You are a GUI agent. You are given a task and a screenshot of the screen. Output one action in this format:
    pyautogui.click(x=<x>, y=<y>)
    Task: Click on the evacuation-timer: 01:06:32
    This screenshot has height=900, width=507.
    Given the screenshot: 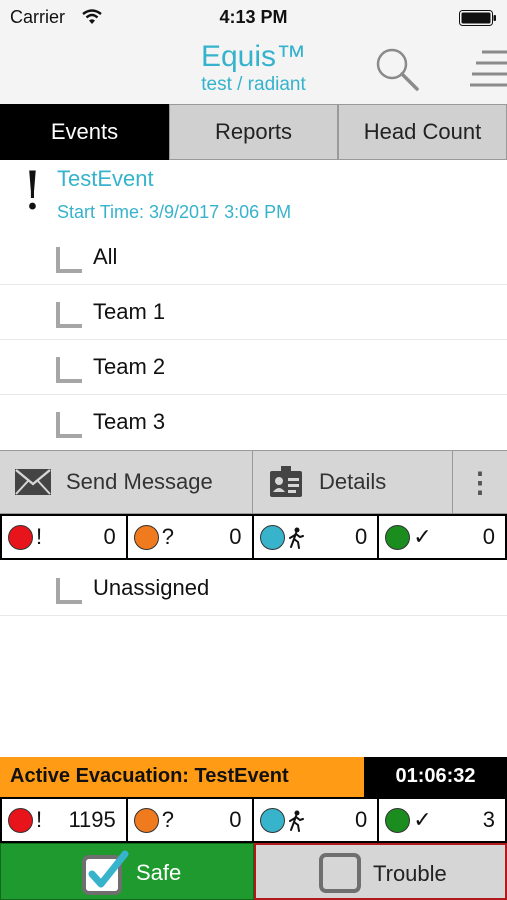 What is the action you would take?
    pyautogui.click(x=435, y=777)
    